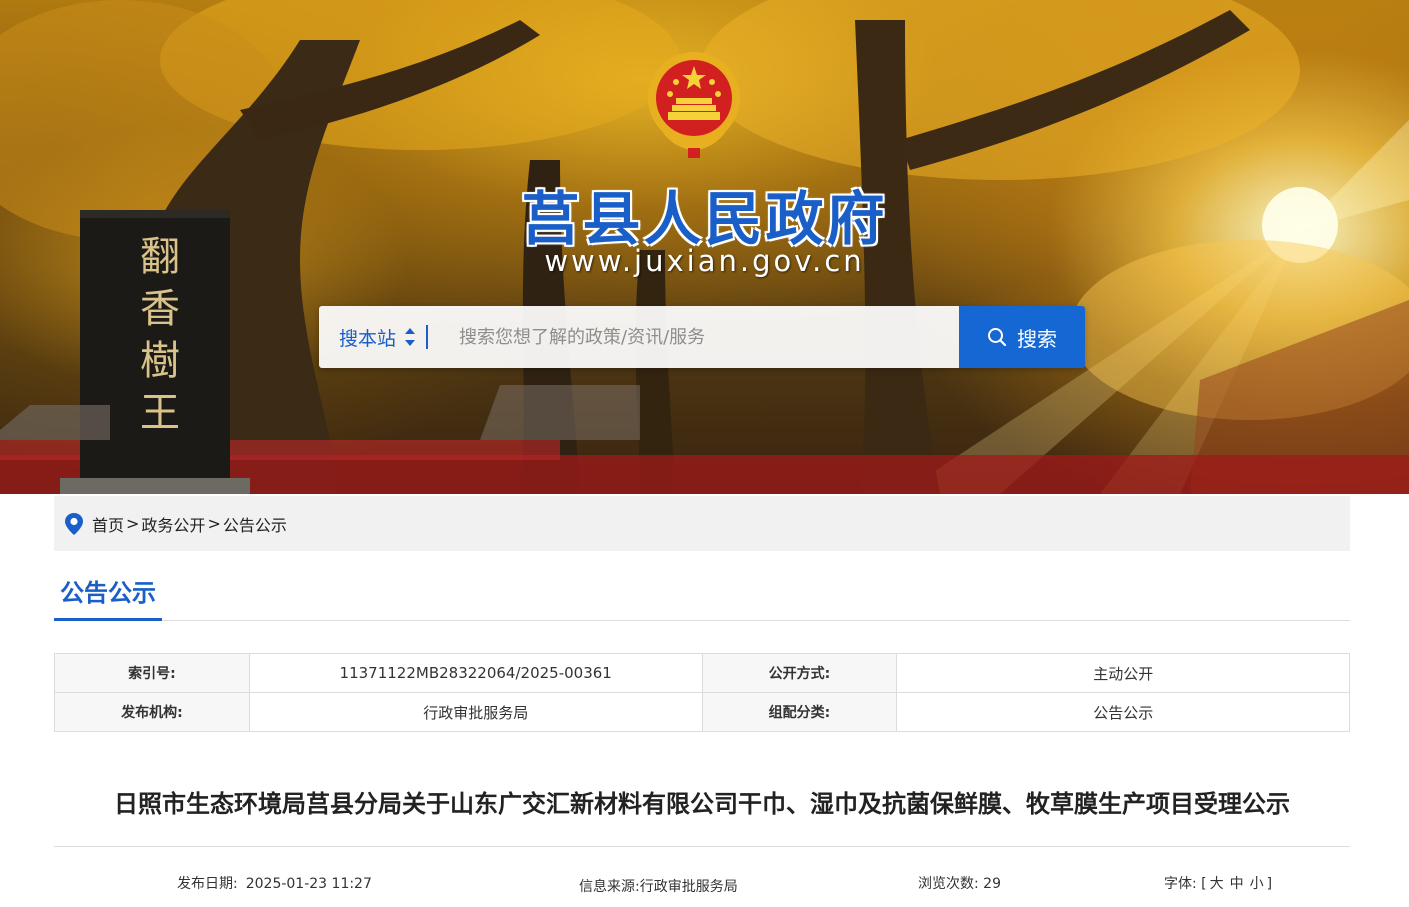  I want to click on breadcrumb-gov-affairs: 政务公开, so click(173, 524).